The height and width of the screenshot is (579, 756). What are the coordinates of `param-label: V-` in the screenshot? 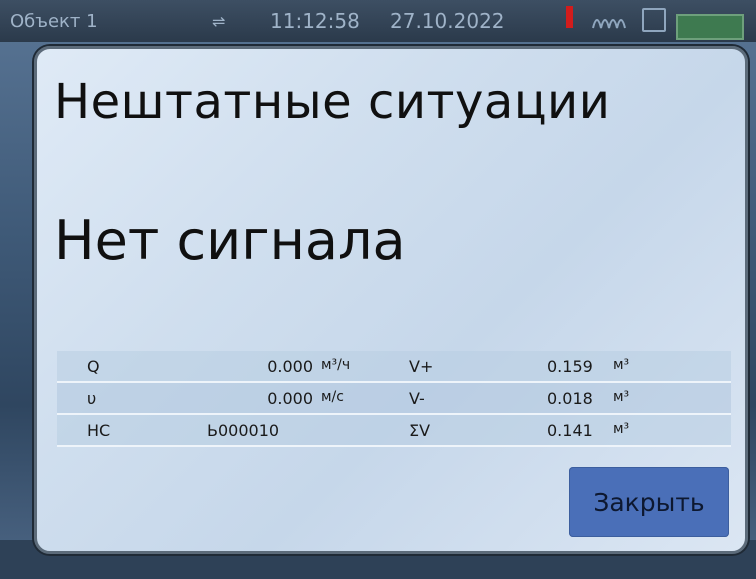 It's located at (417, 398).